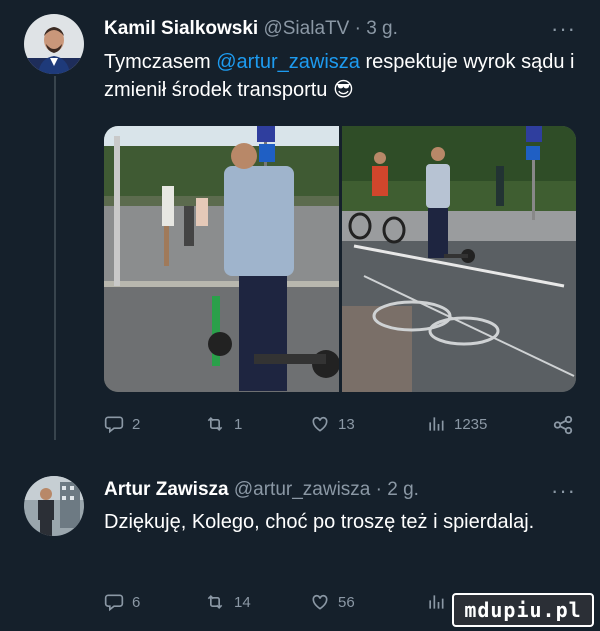 The height and width of the screenshot is (631, 600). I want to click on timestamp: 2 g., so click(403, 489).